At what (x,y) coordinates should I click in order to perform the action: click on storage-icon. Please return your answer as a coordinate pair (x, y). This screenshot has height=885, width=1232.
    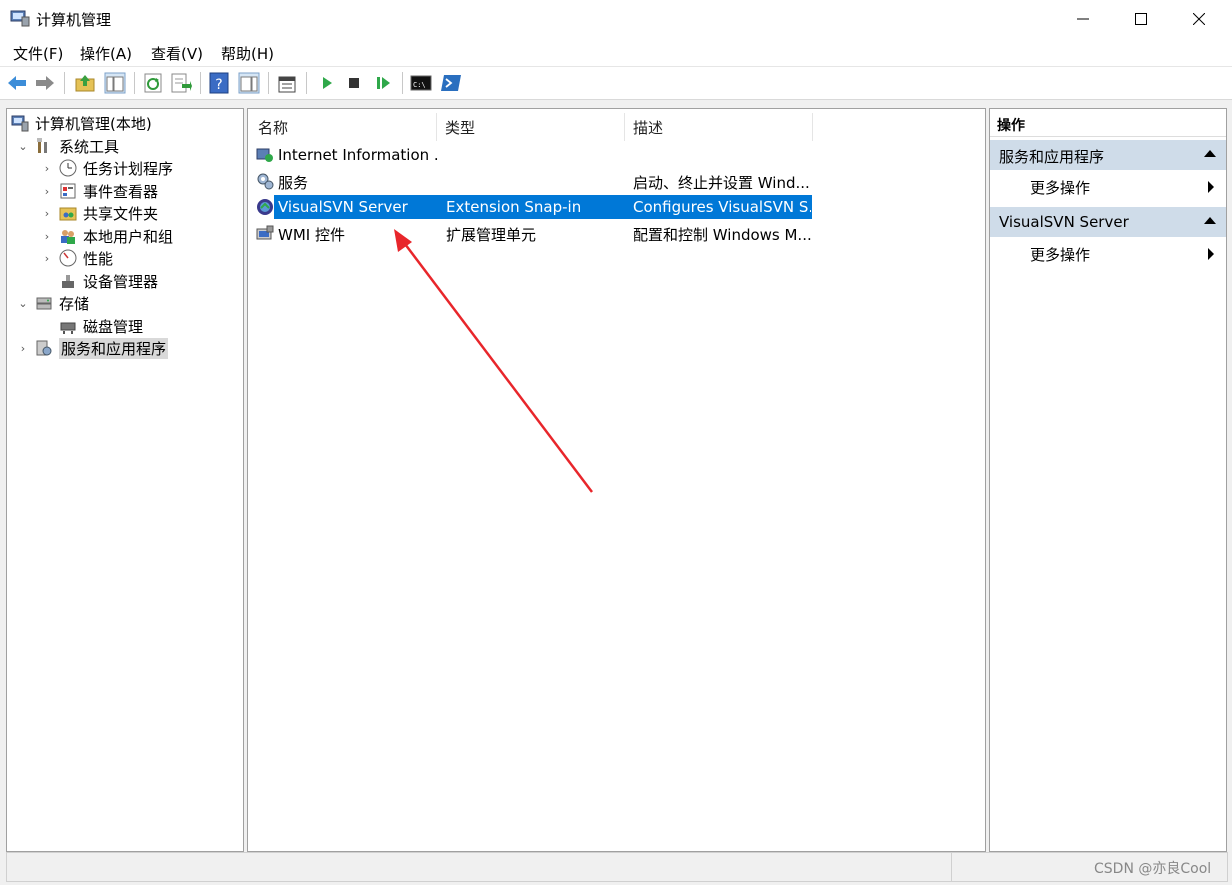
    Looking at the image, I should click on (44, 303).